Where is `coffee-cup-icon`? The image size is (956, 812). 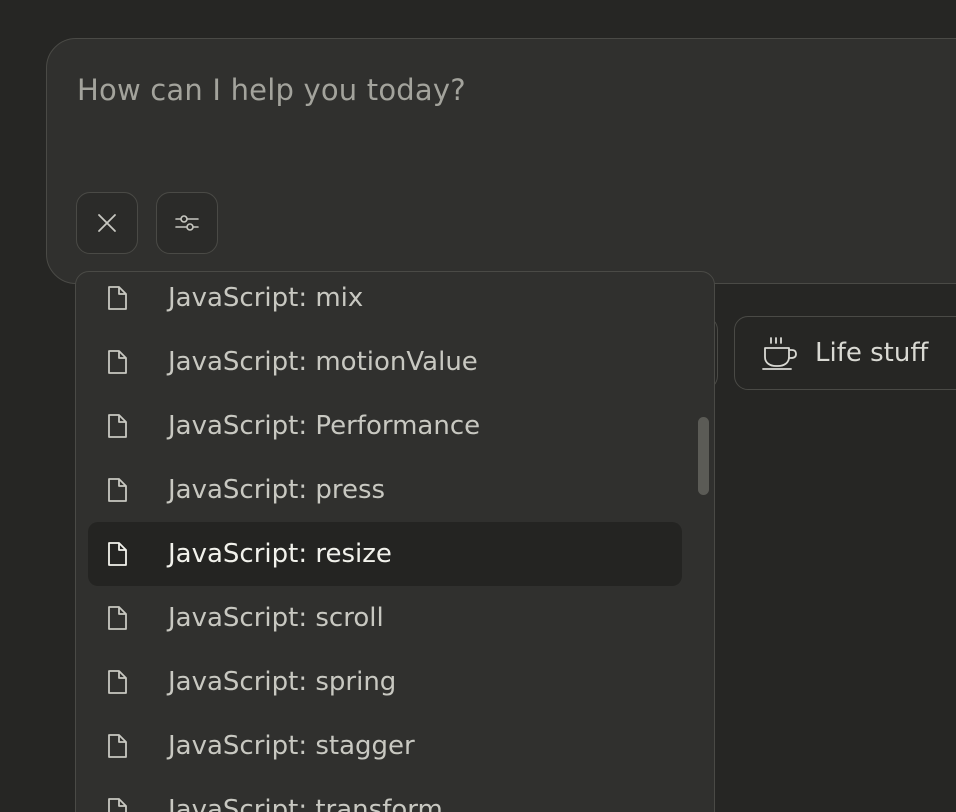 coffee-cup-icon is located at coordinates (779, 353).